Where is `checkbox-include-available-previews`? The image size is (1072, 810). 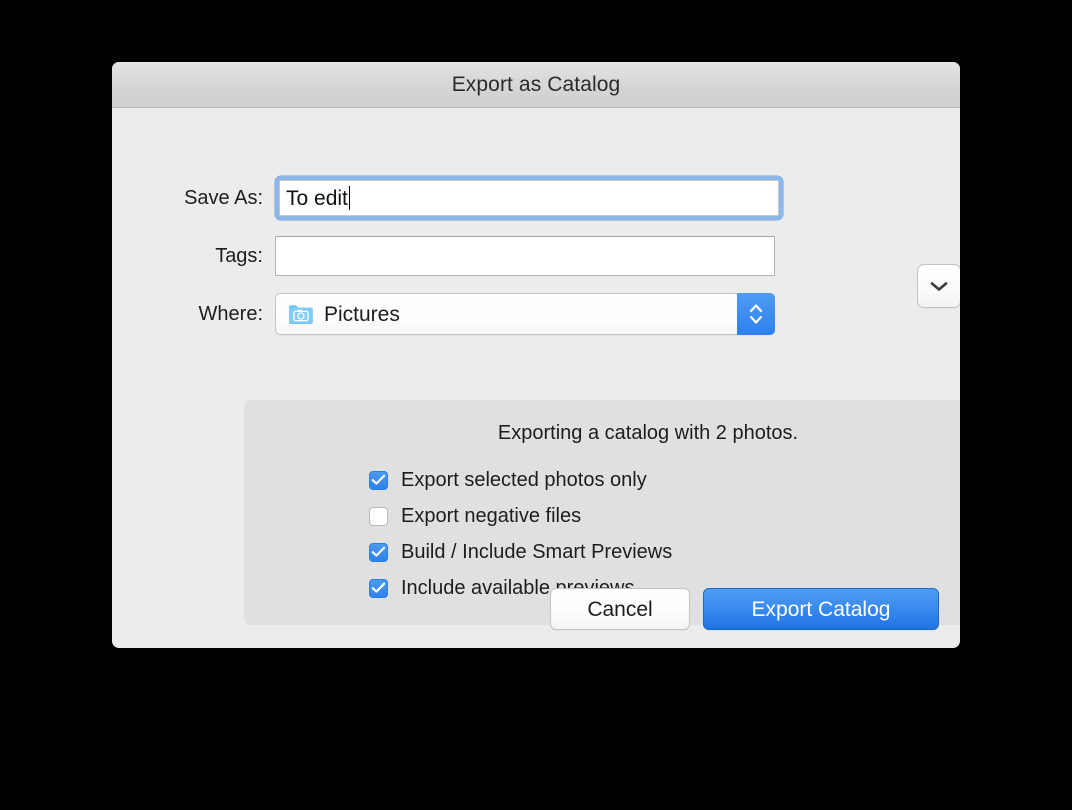 checkbox-include-available-previews is located at coordinates (378, 588).